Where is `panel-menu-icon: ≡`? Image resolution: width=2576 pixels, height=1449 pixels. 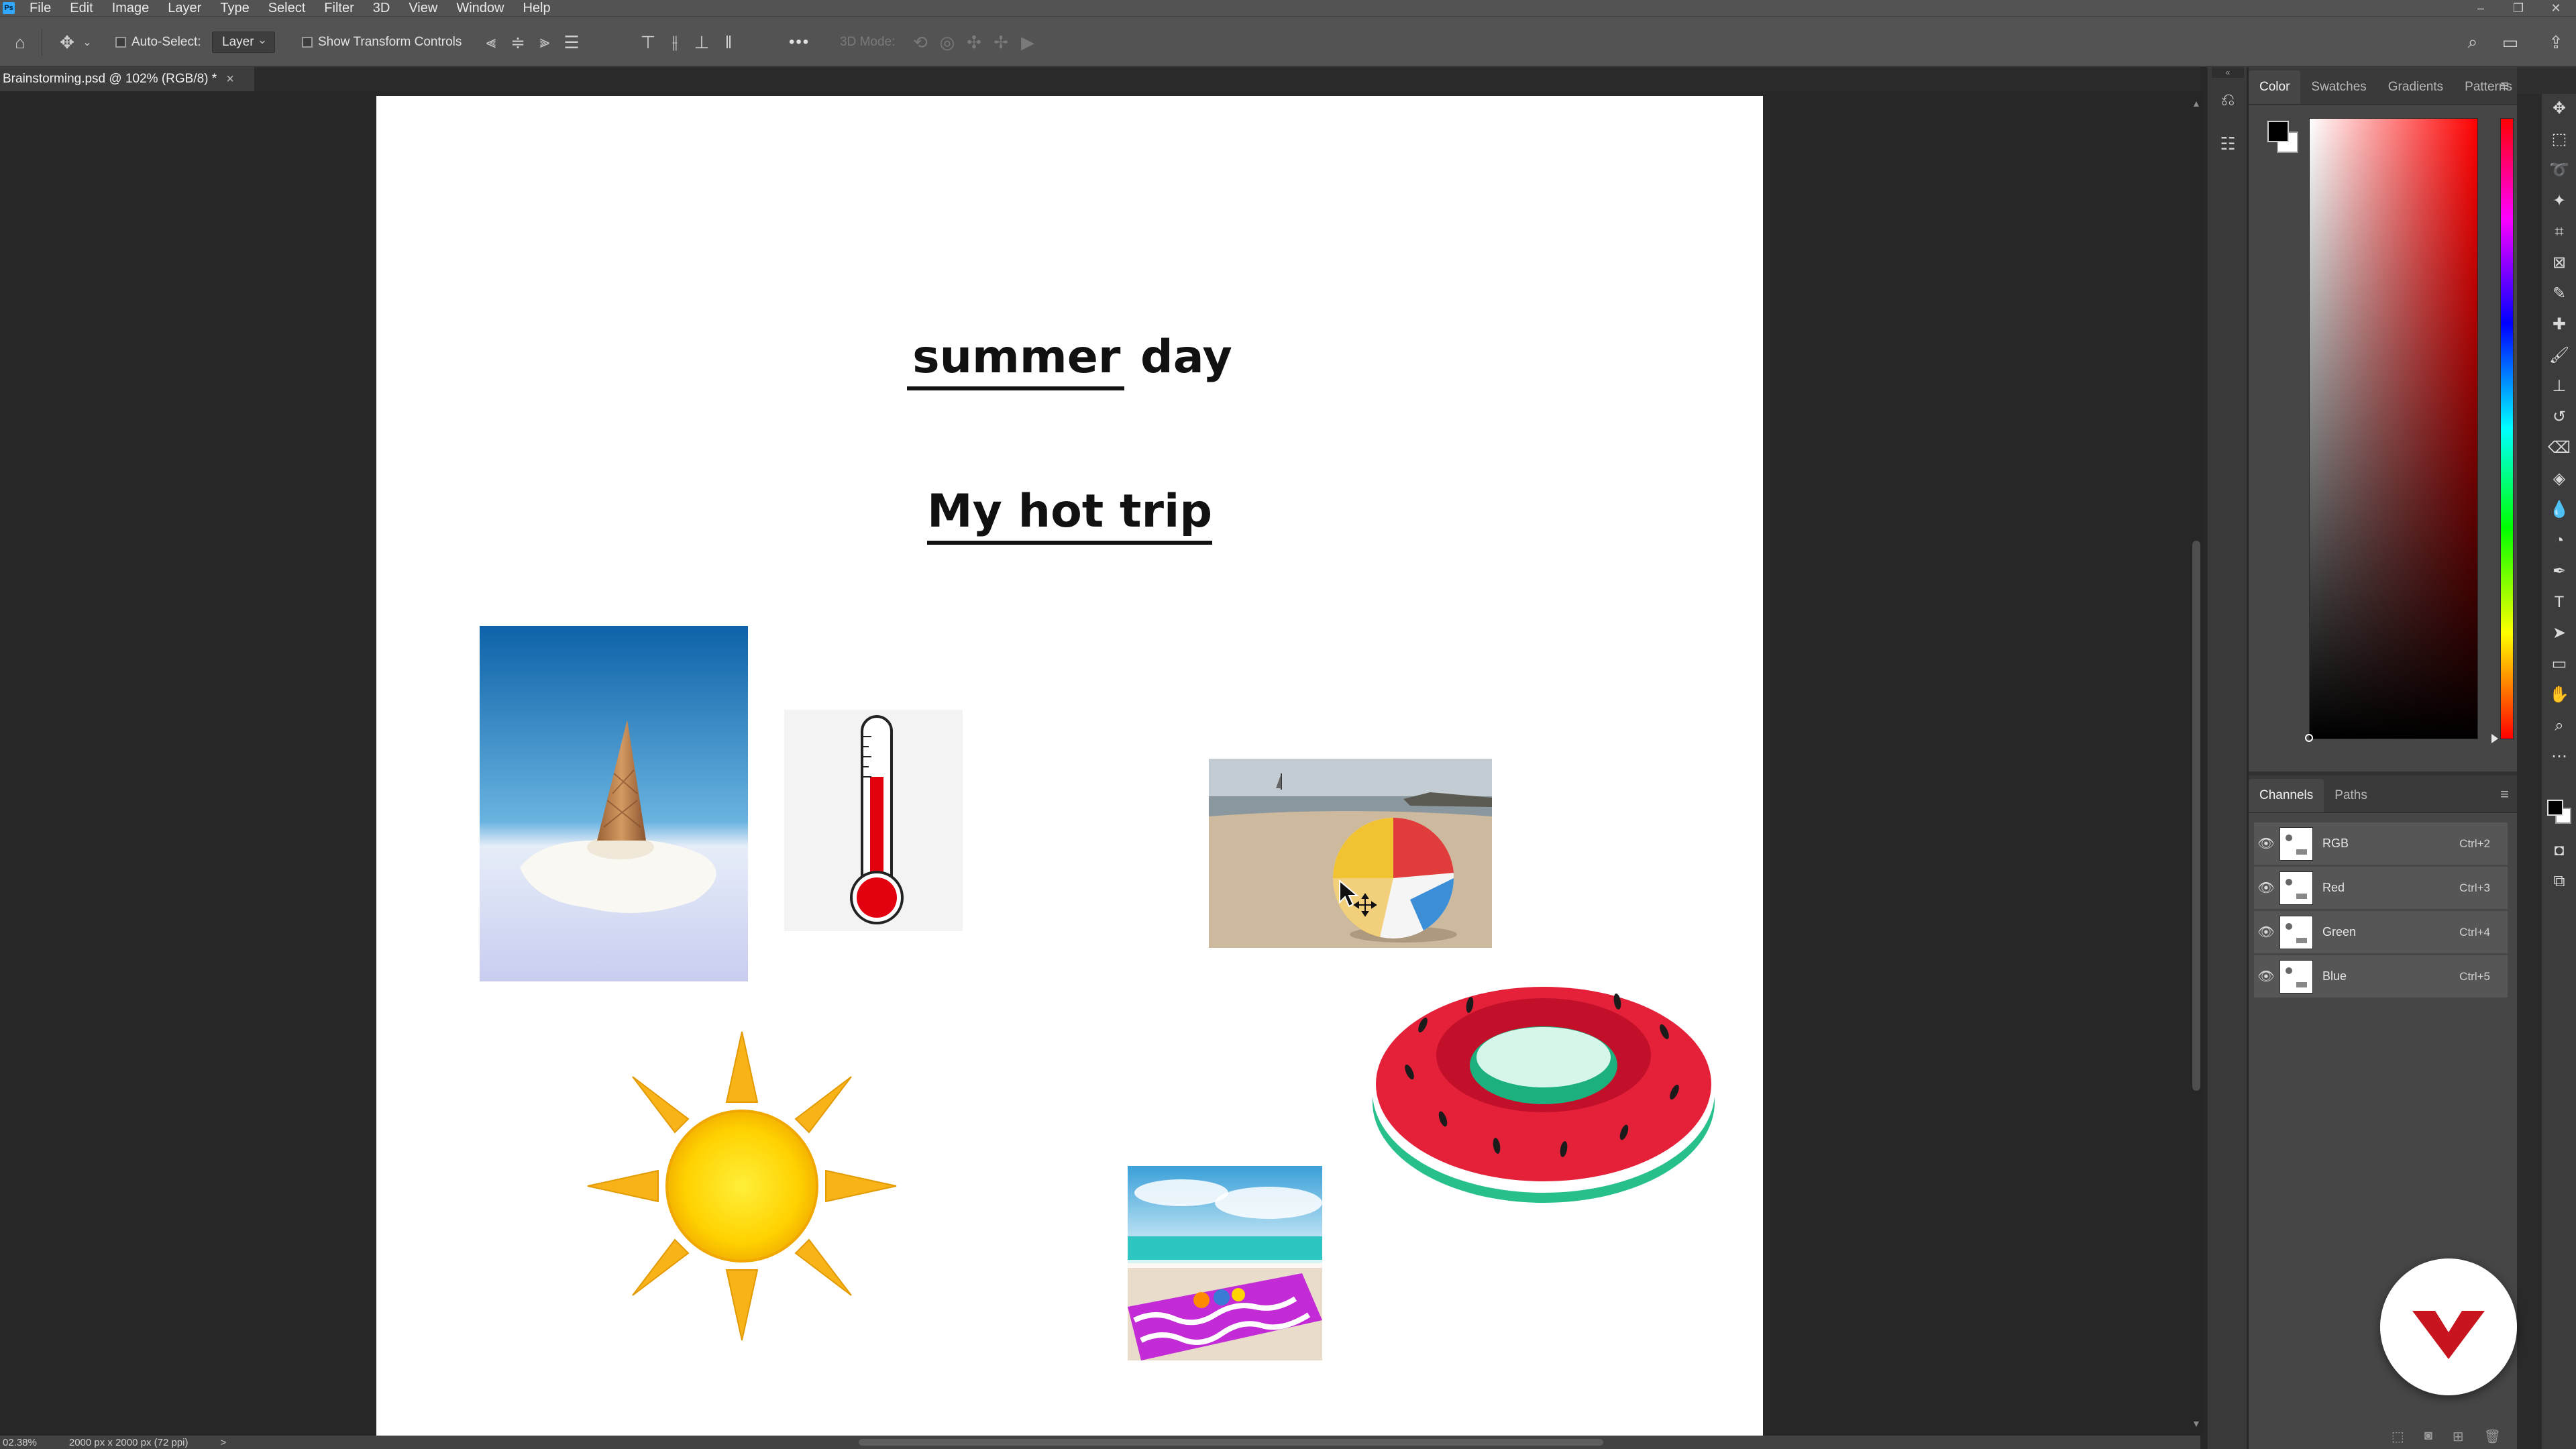
panel-menu-icon: ≡ is located at coordinates (2504, 86).